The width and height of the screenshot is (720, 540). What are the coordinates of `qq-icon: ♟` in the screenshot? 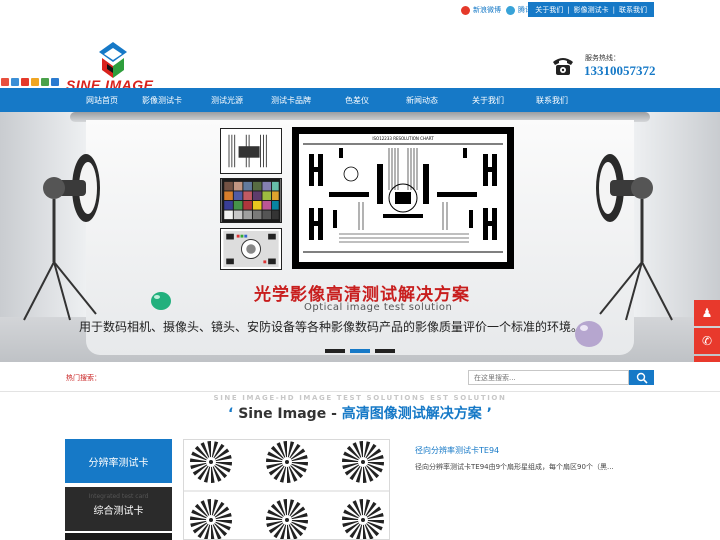 It's located at (707, 313).